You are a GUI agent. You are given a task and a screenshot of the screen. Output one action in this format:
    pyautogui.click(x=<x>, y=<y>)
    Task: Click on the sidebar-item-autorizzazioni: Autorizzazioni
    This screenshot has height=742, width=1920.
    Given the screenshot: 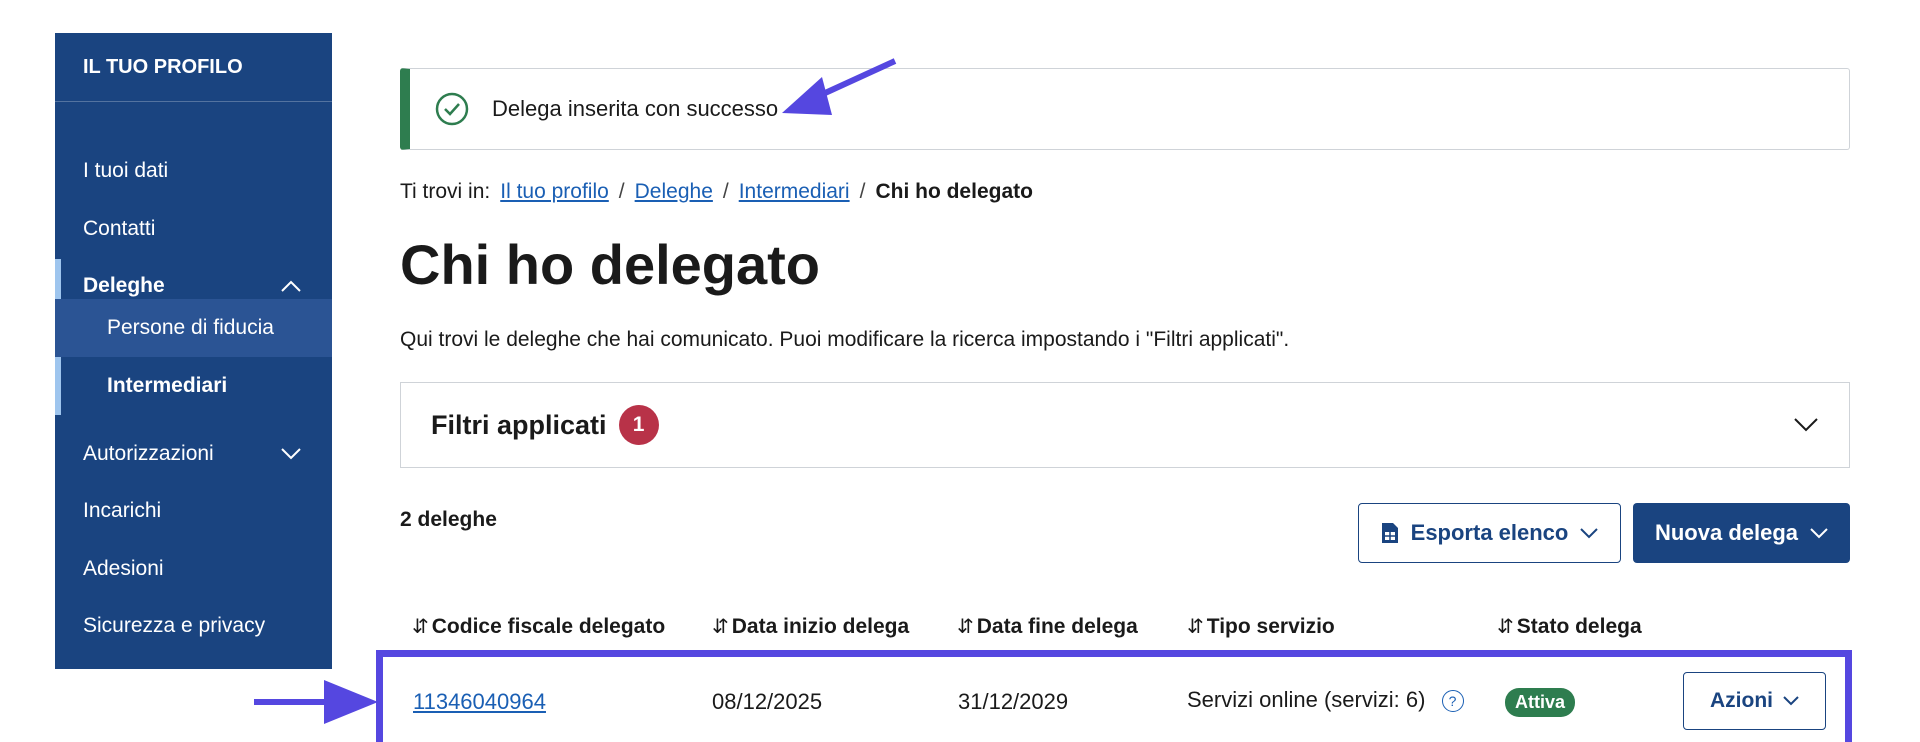 What is the action you would take?
    pyautogui.click(x=193, y=454)
    